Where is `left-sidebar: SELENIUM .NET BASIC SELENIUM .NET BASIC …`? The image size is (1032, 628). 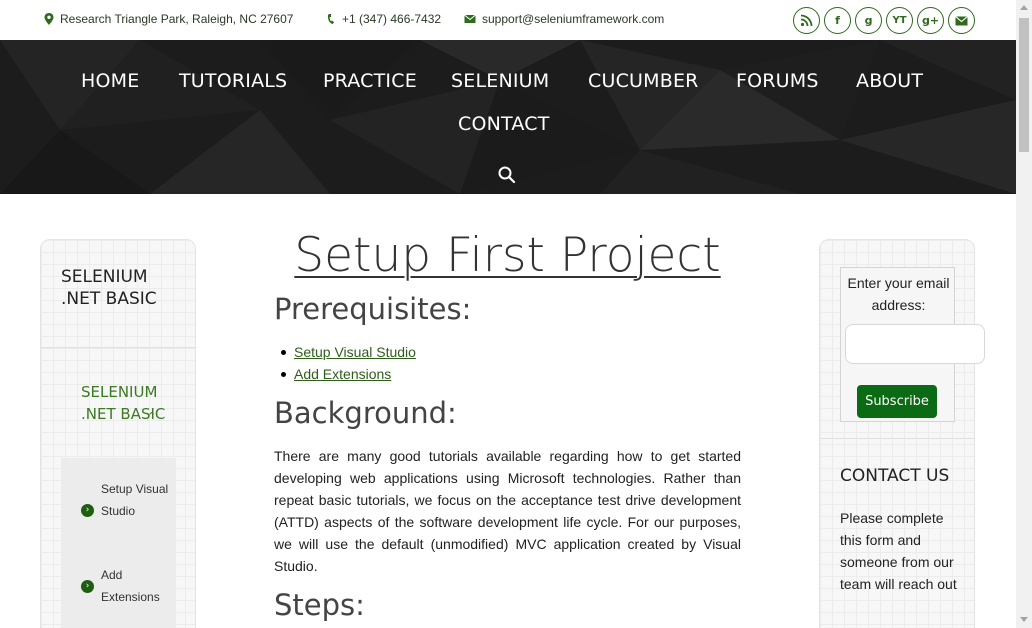 left-sidebar: SELENIUM .NET BASIC SELENIUM .NET BASIC … is located at coordinates (118, 433).